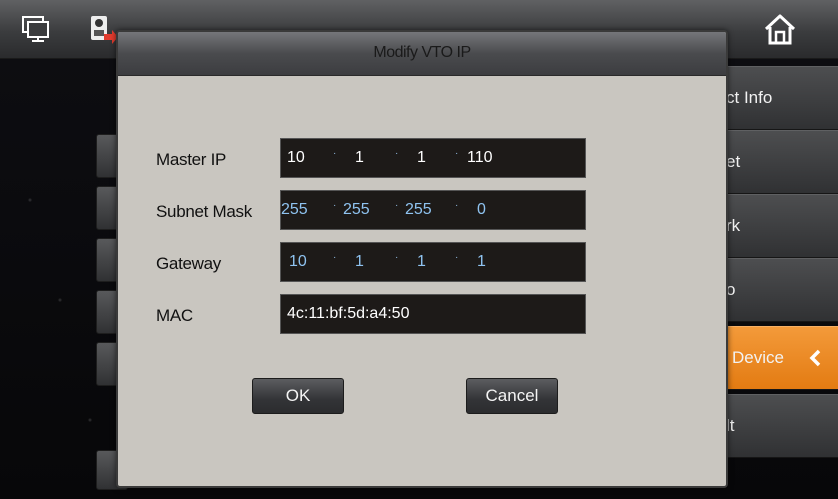 The width and height of the screenshot is (838, 499). What do you see at coordinates (421, 262) in the screenshot?
I see `gateway-octet-3: 1` at bounding box center [421, 262].